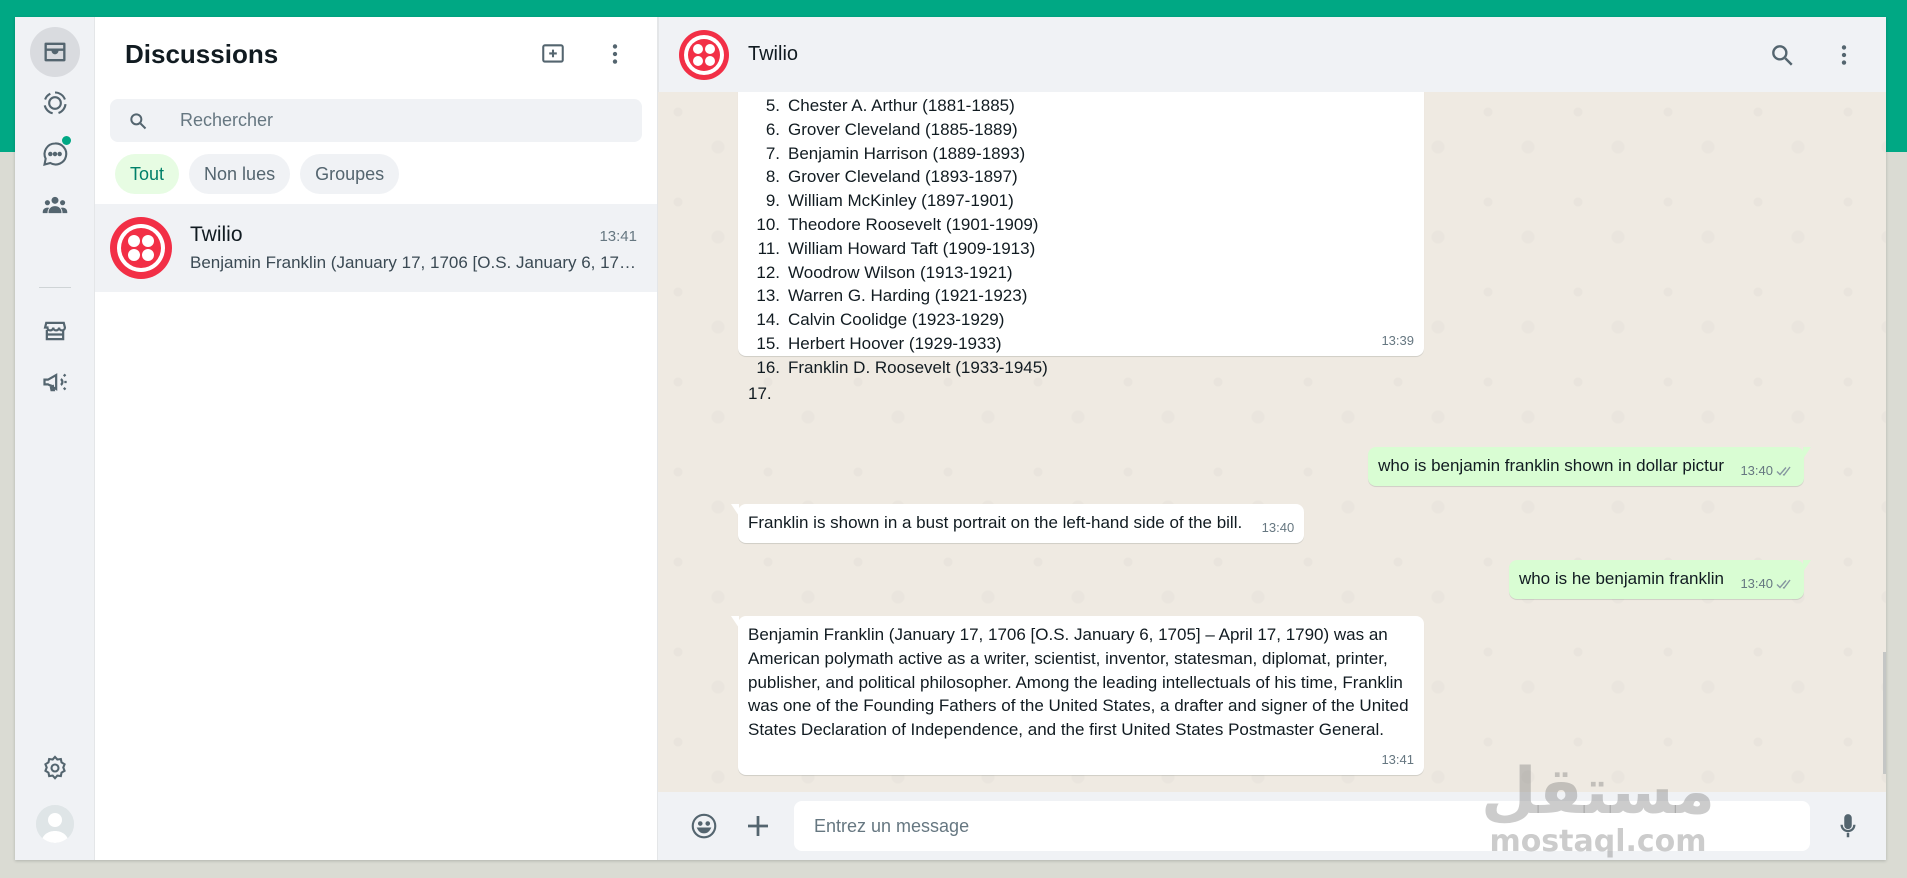 This screenshot has height=878, width=1907. I want to click on conversation-avatar, so click(704, 54).